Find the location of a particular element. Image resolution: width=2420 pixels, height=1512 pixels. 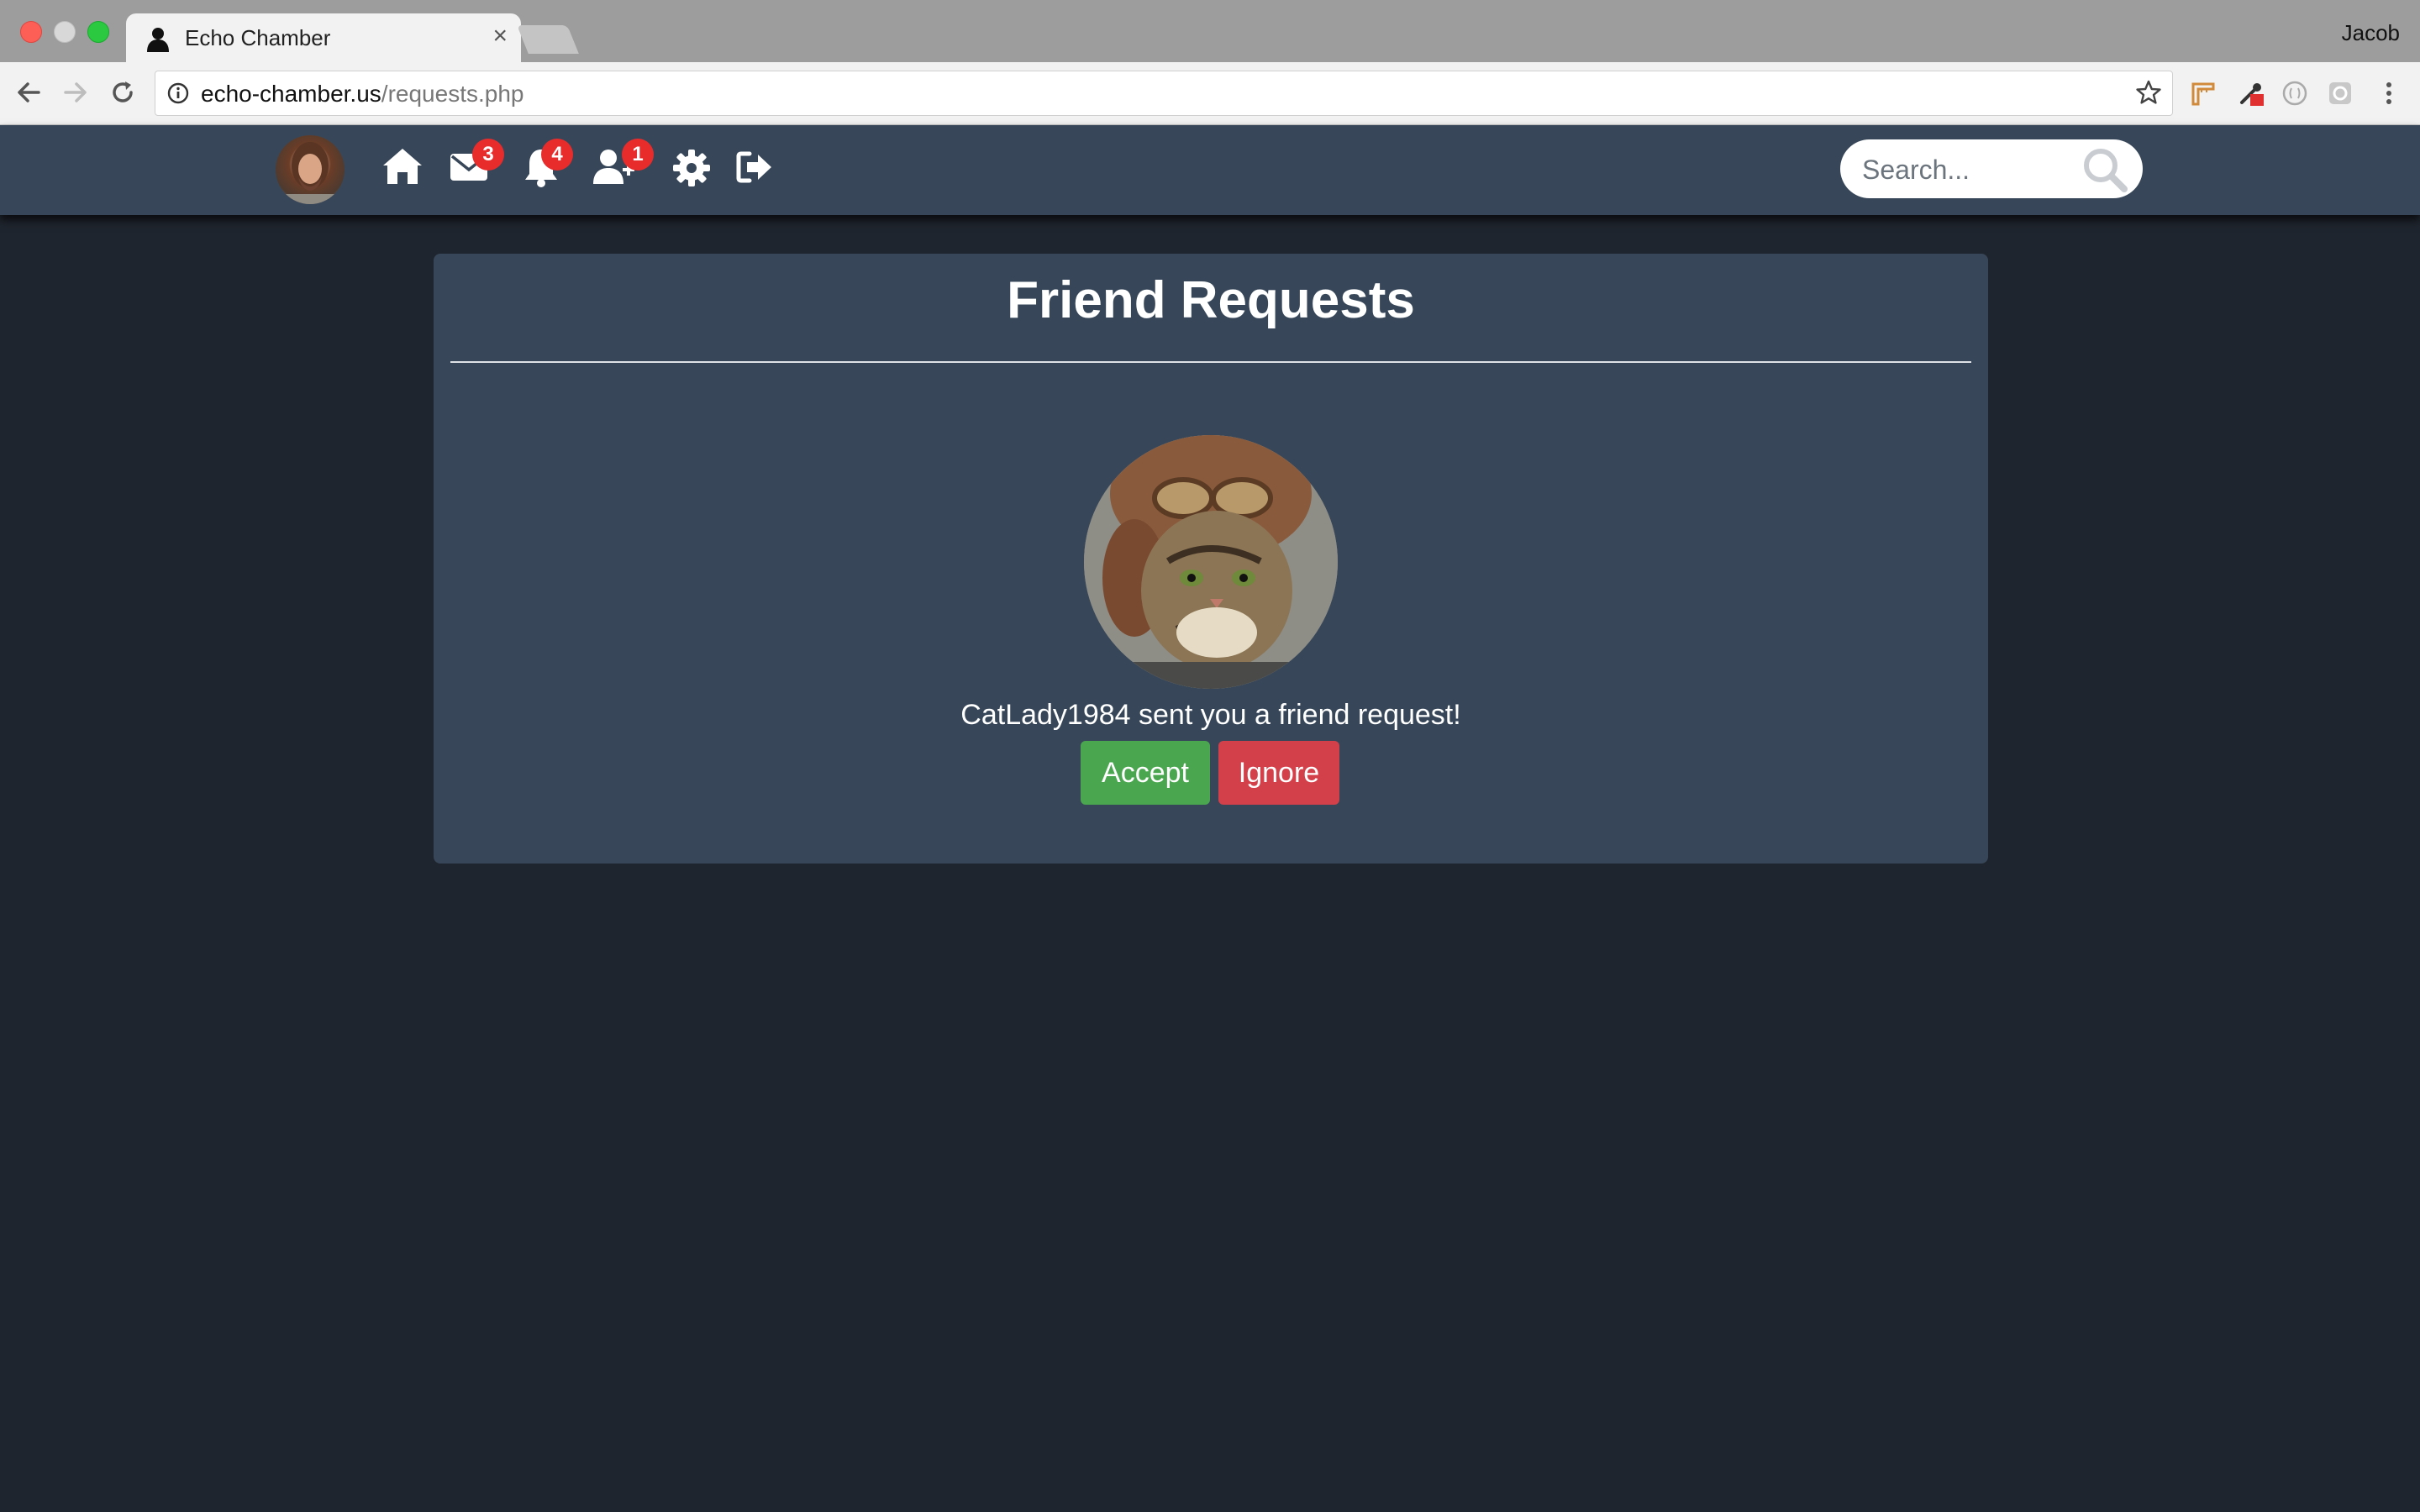

page-title: Friend Requests is located at coordinates (1211, 300).